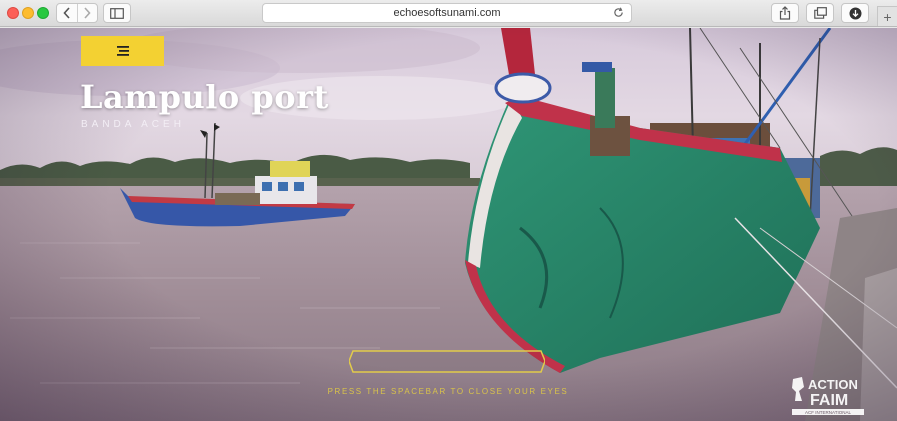 This screenshot has height=421, width=897. I want to click on zoom-window-button, so click(43, 13).